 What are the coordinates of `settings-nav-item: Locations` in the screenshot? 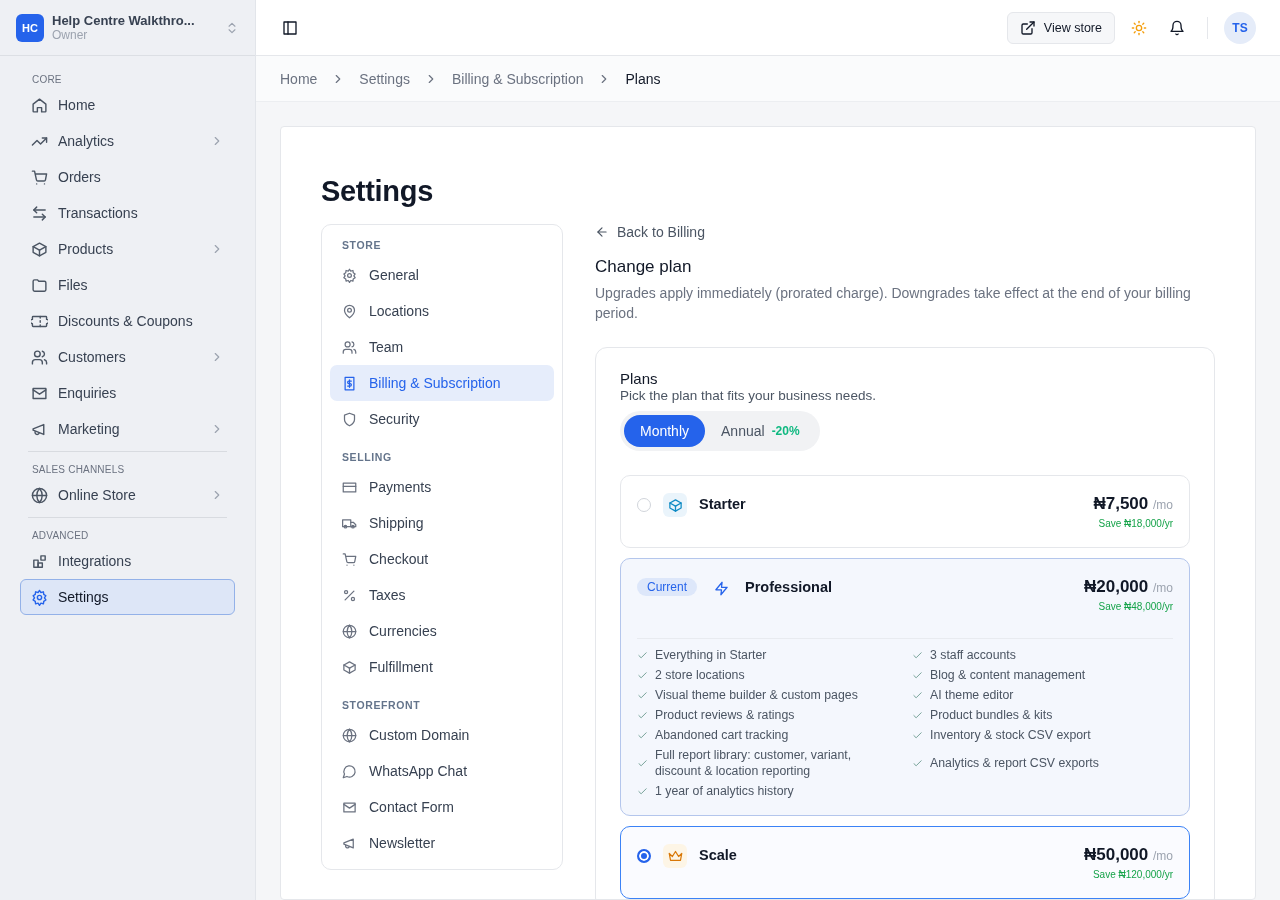 It's located at (442, 311).